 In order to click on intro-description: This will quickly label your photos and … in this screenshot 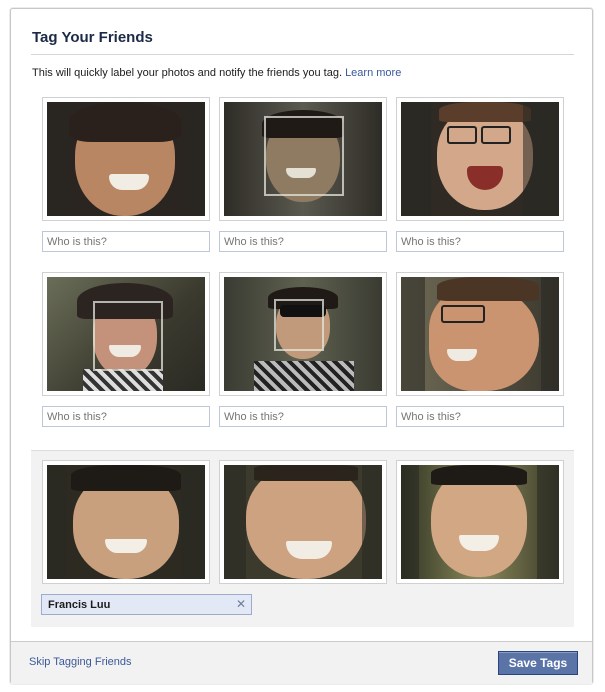, I will do `click(187, 73)`.